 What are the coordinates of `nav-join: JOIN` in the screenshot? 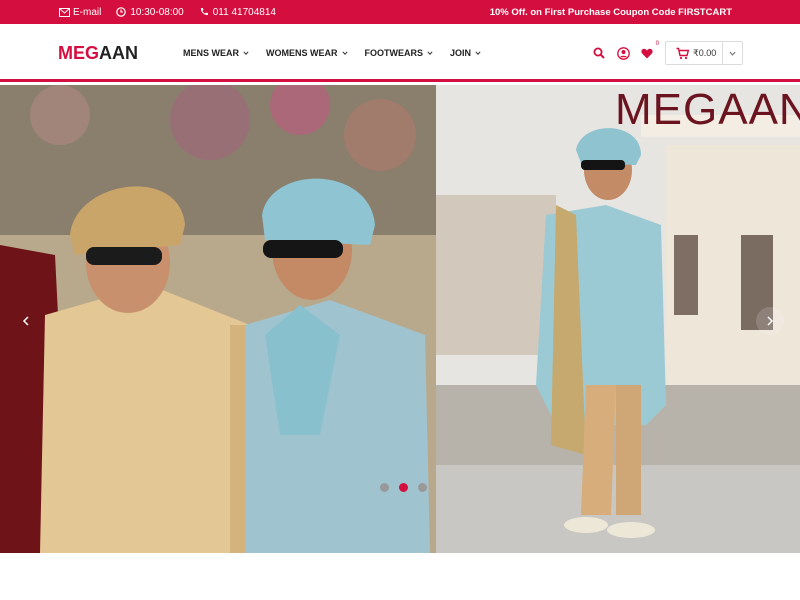 It's located at (465, 53).